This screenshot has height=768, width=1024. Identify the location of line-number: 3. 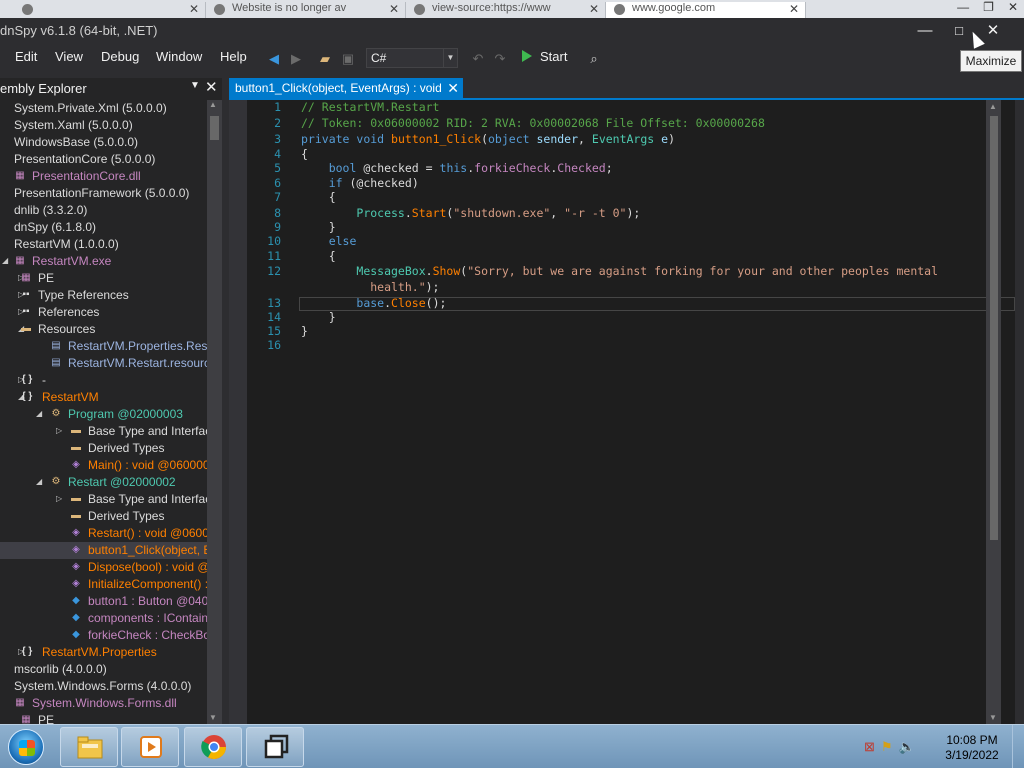
(277, 139).